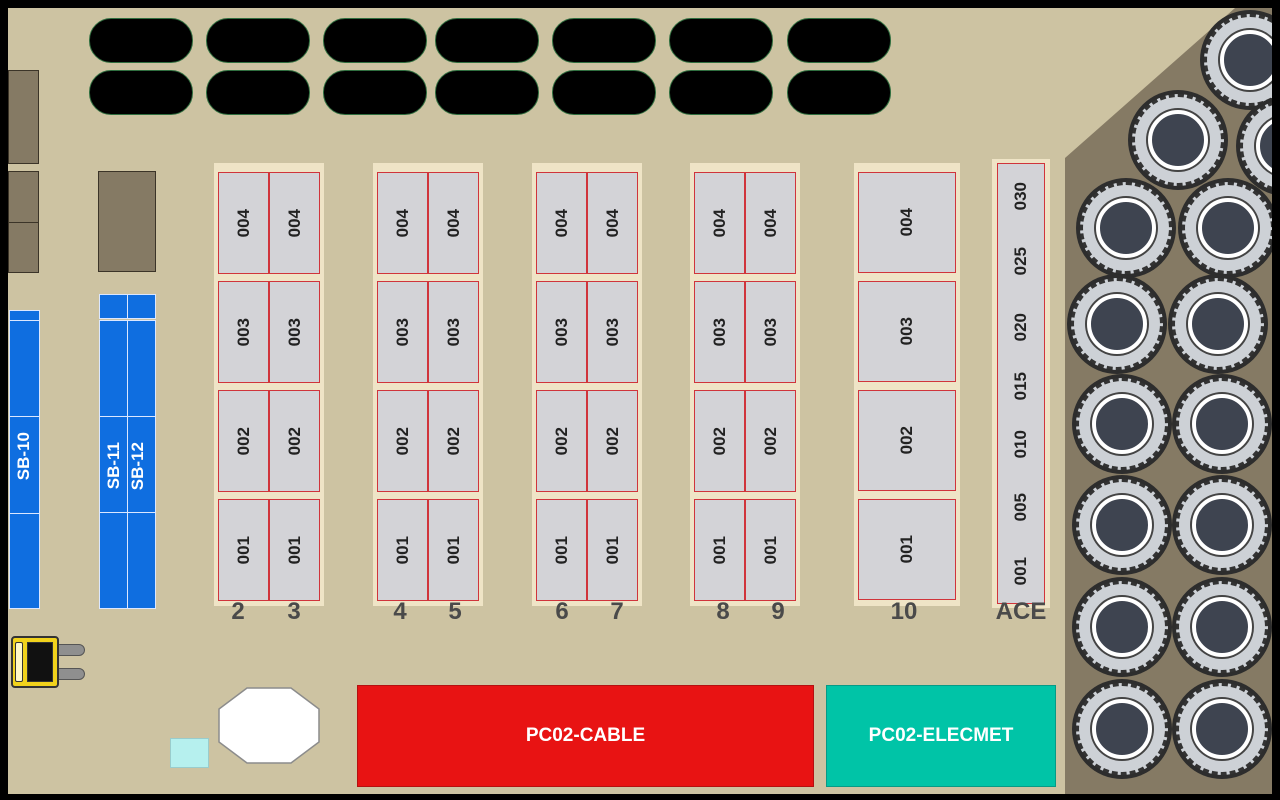 The image size is (1280, 800). I want to click on rack-ace-bin: 030 025 020 015 010 005 001, so click(1021, 383).